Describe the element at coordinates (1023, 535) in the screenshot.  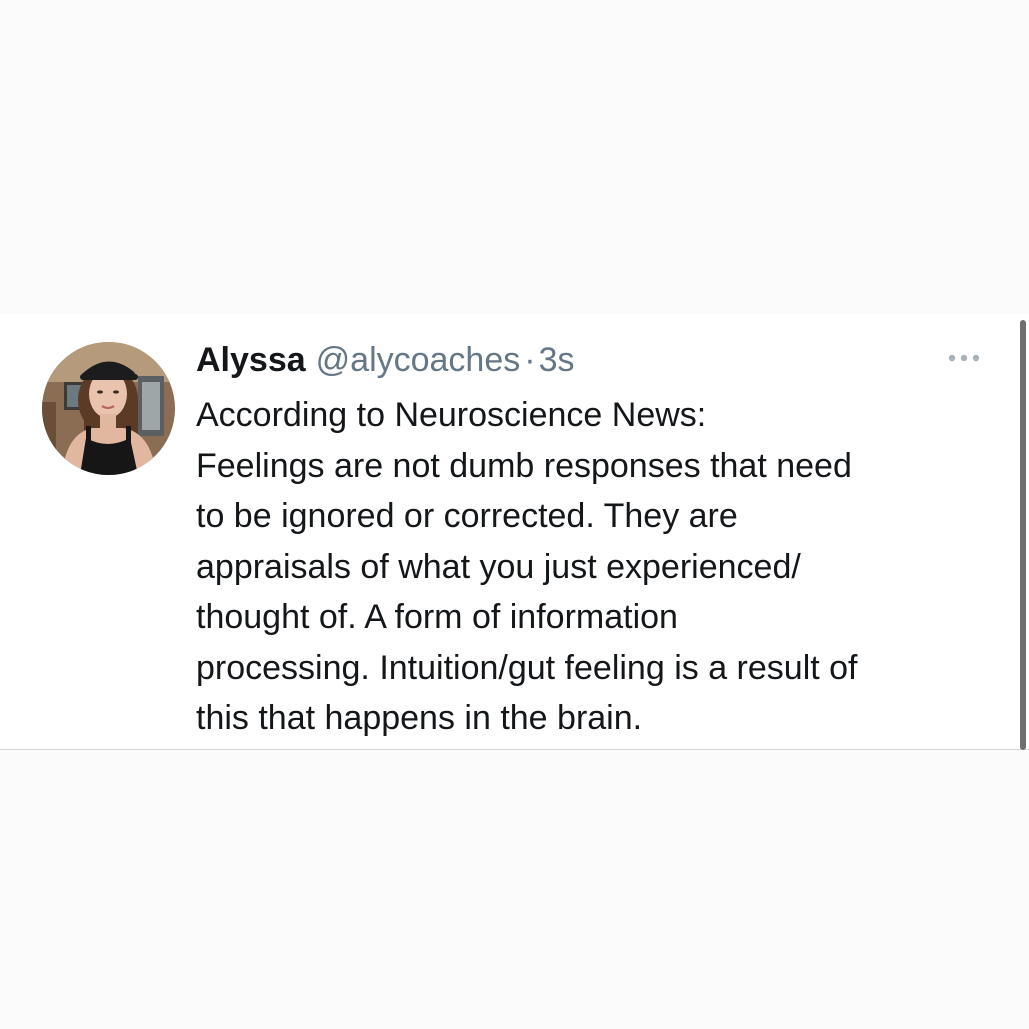
I see `scrollbar` at that location.